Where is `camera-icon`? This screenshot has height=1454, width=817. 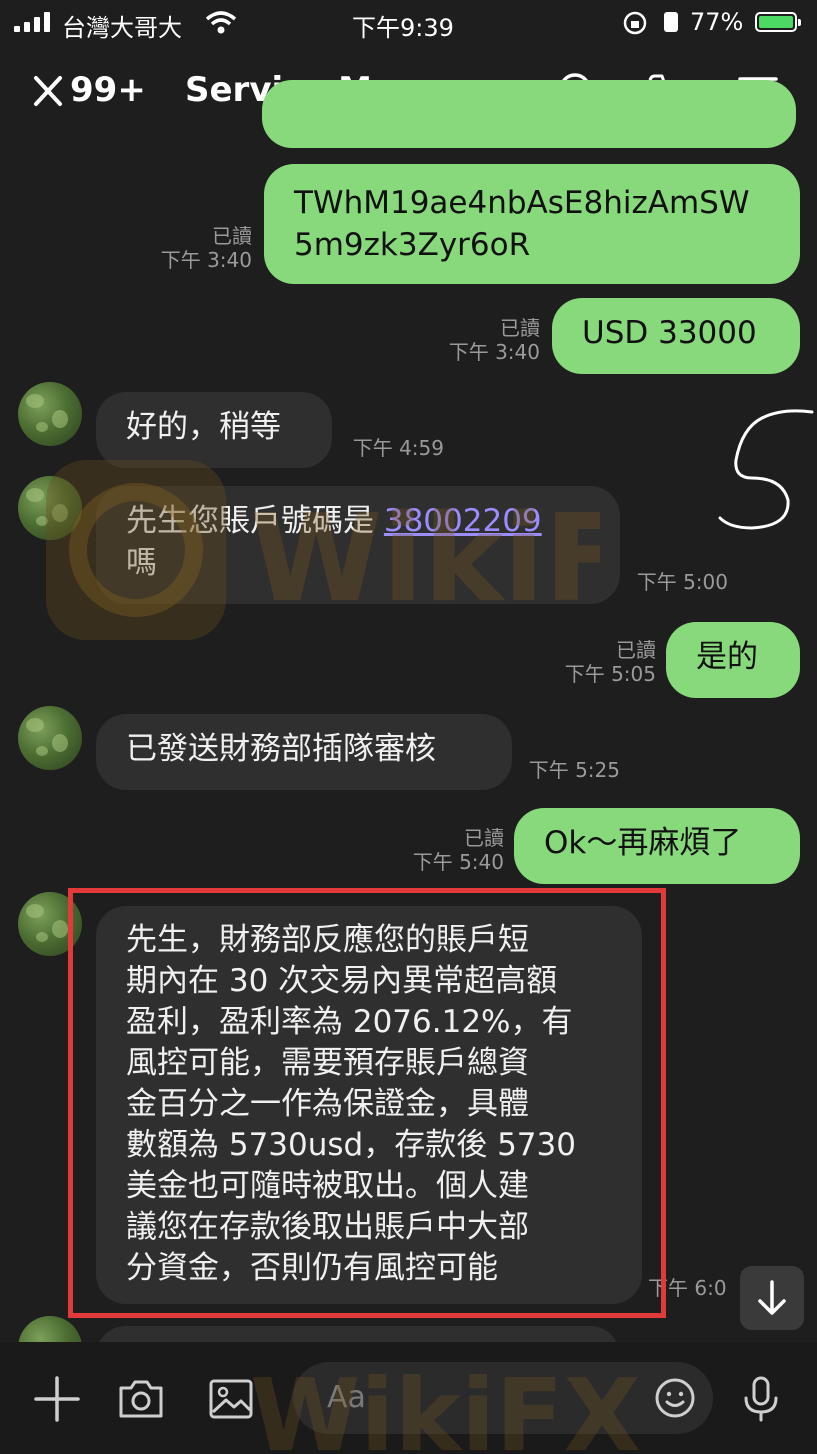
camera-icon is located at coordinates (141, 1399).